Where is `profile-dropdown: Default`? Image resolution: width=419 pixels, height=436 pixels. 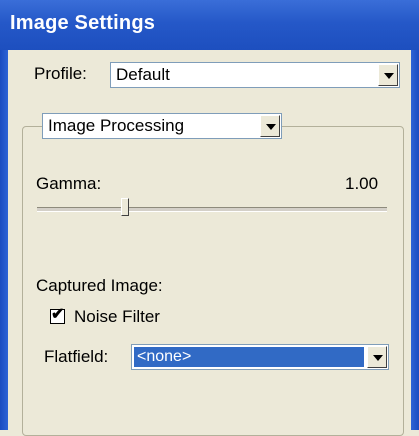 profile-dropdown: Default is located at coordinates (255, 75).